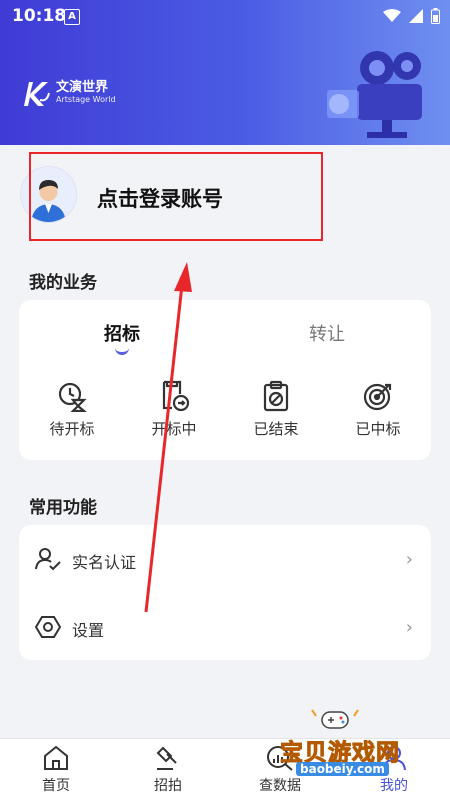 This screenshot has height=801, width=450. I want to click on biz-item-pending: 待开标, so click(72, 409).